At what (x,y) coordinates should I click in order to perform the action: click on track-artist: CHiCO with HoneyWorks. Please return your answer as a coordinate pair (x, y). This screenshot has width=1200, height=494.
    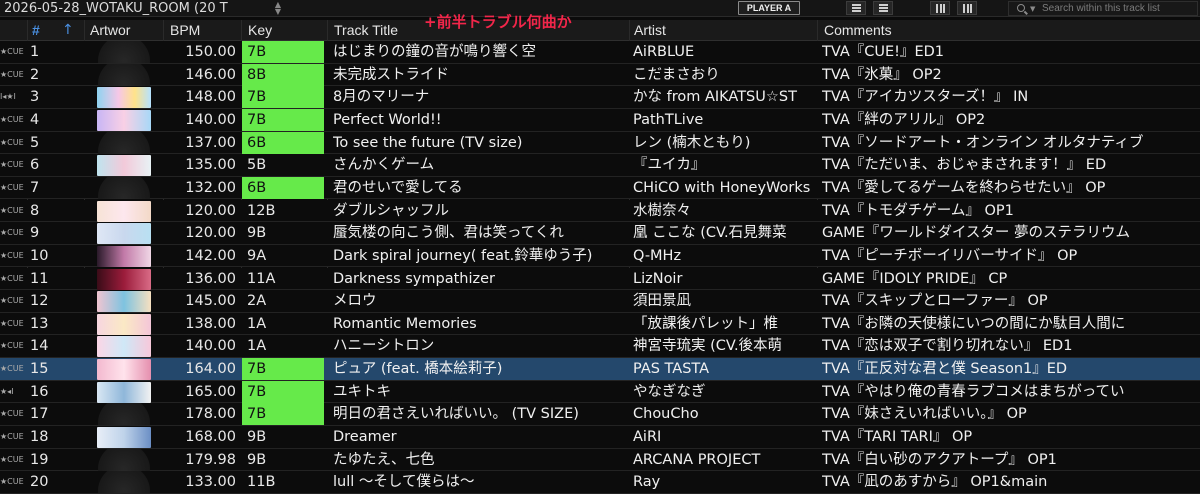
    Looking at the image, I should click on (723, 188).